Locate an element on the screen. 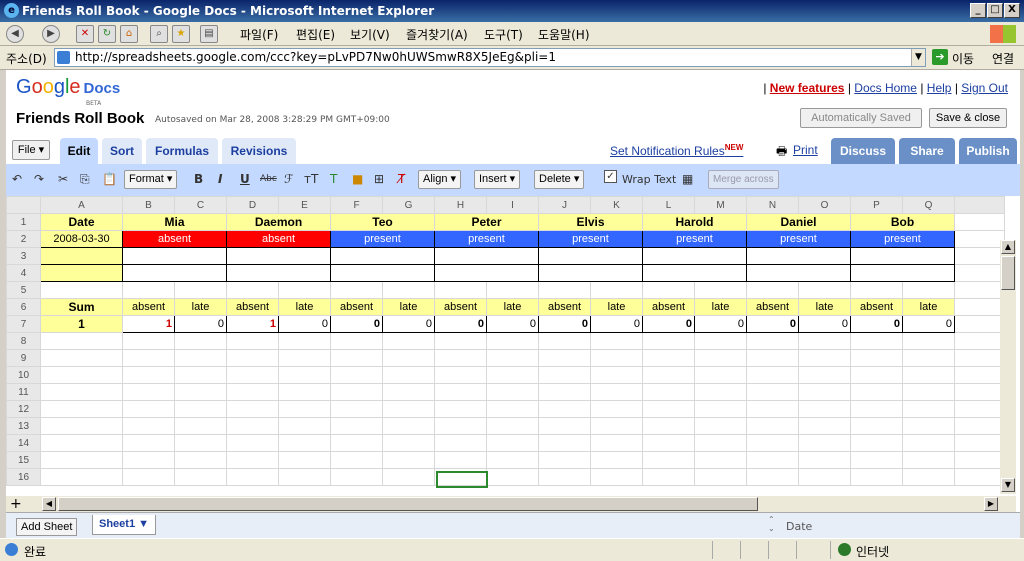 The image size is (1024, 561). column-header-l: L is located at coordinates (668, 205).